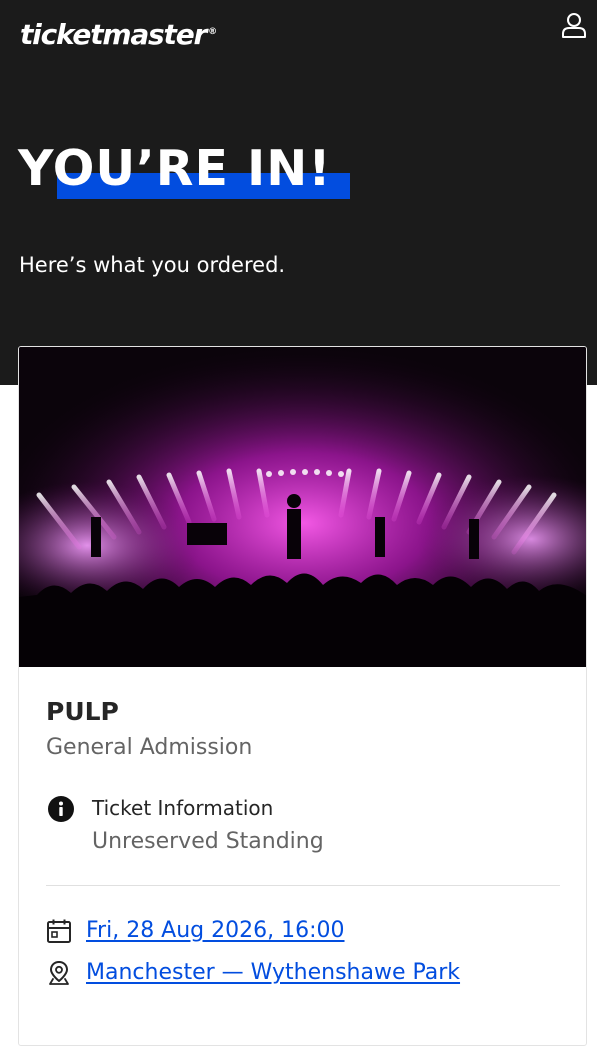 The width and height of the screenshot is (597, 1046). Describe the element at coordinates (149, 747) in the screenshot. I see `ticket-type: General Admission` at that location.